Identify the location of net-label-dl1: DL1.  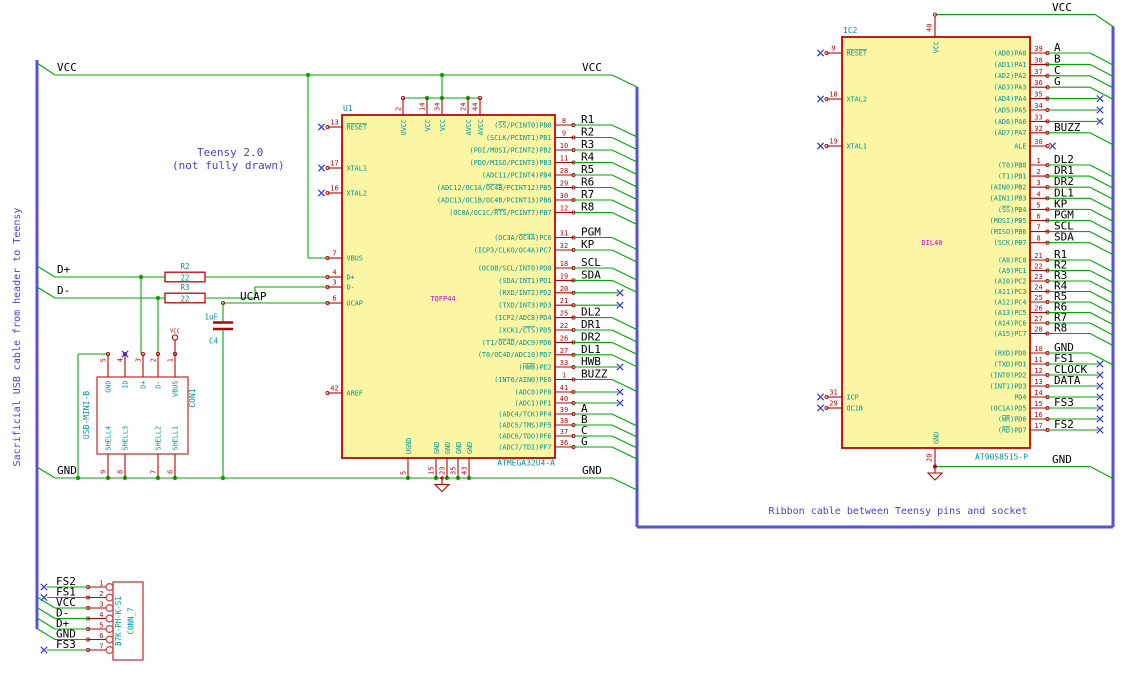
(591, 349).